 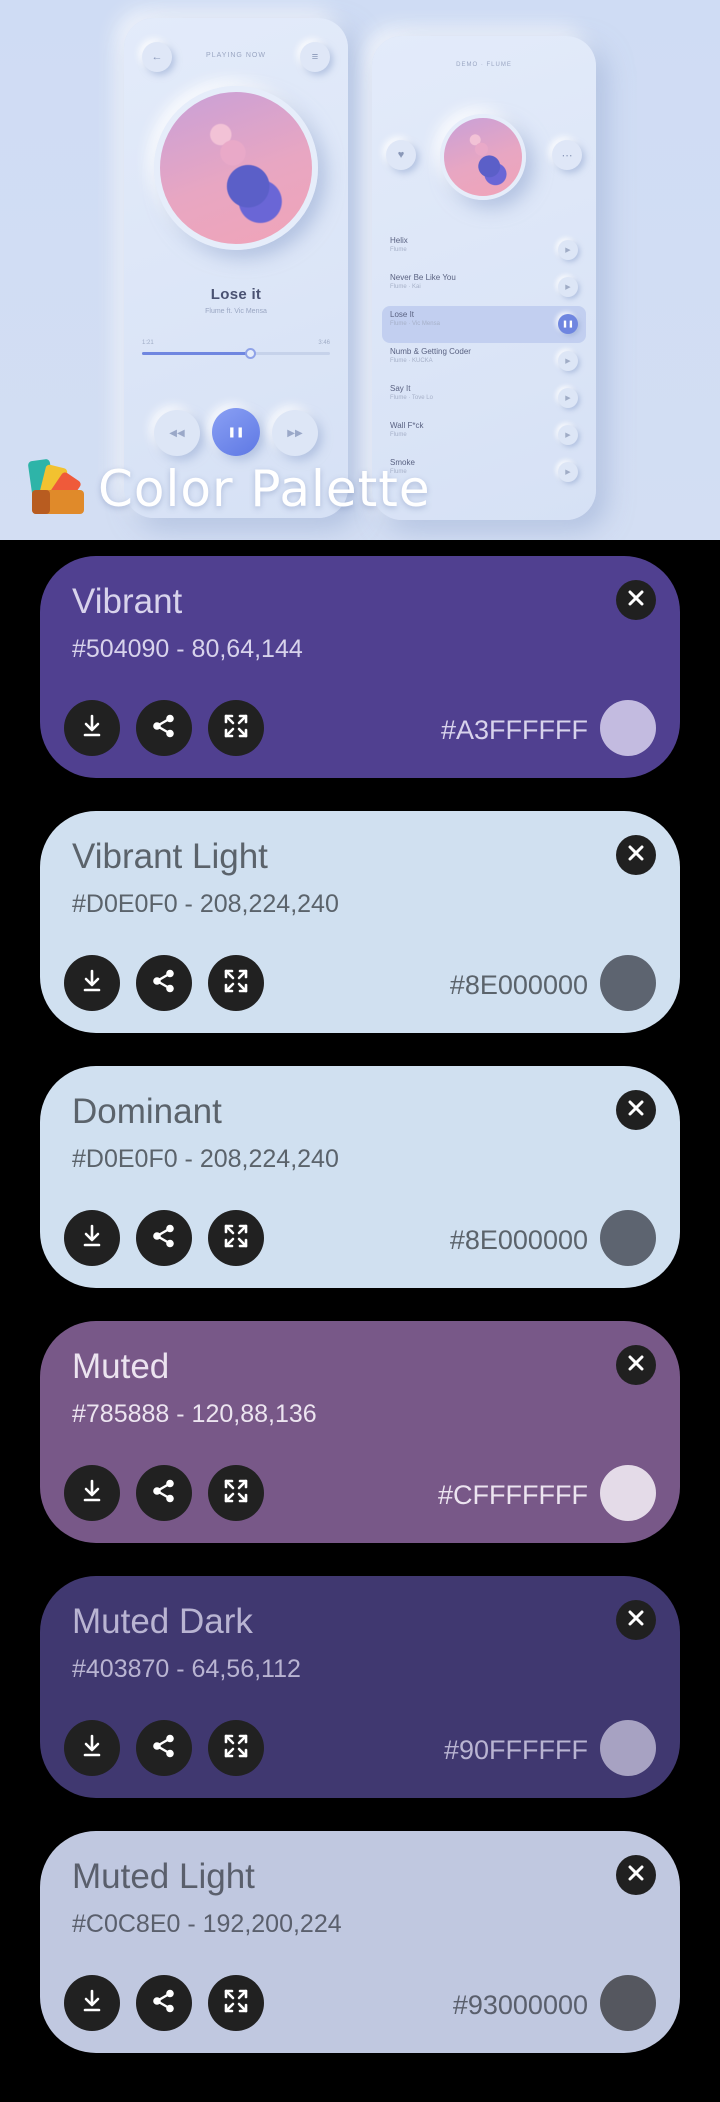 What do you see at coordinates (295, 433) in the screenshot?
I see `fast-forward-icon: ▶▶` at bounding box center [295, 433].